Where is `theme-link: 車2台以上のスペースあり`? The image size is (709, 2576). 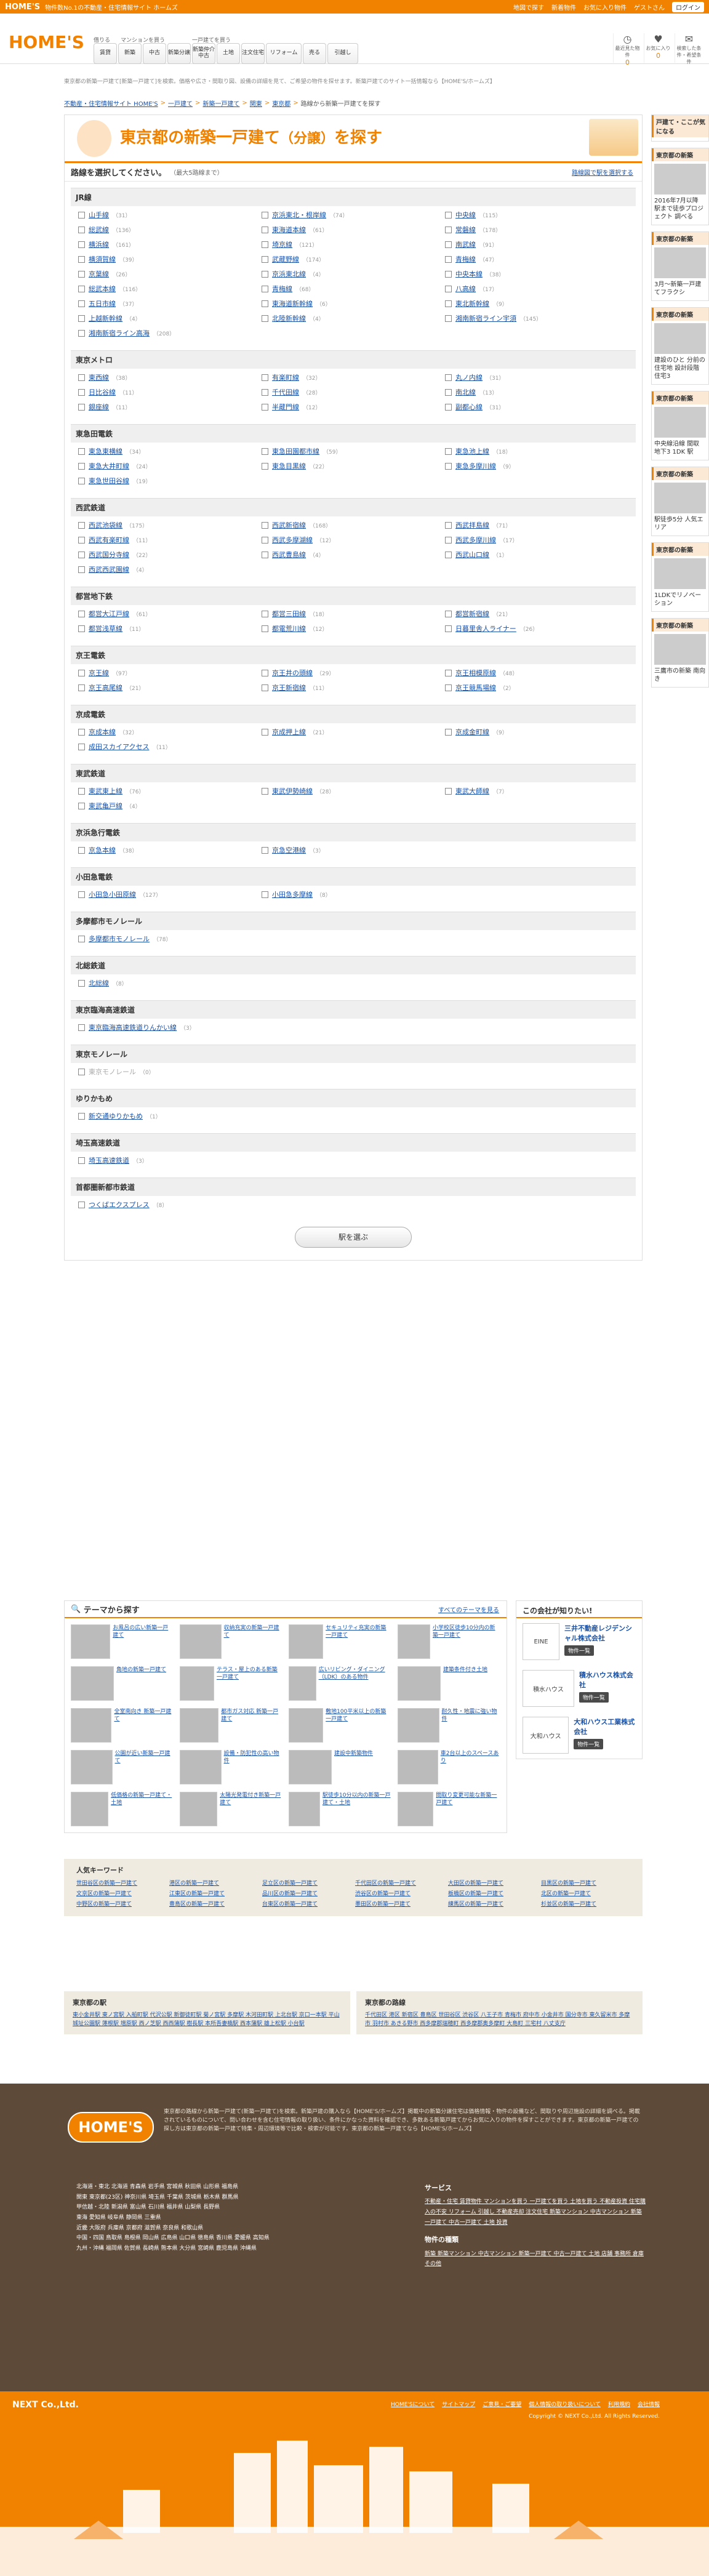 theme-link: 車2台以上のスペースあり is located at coordinates (470, 1767).